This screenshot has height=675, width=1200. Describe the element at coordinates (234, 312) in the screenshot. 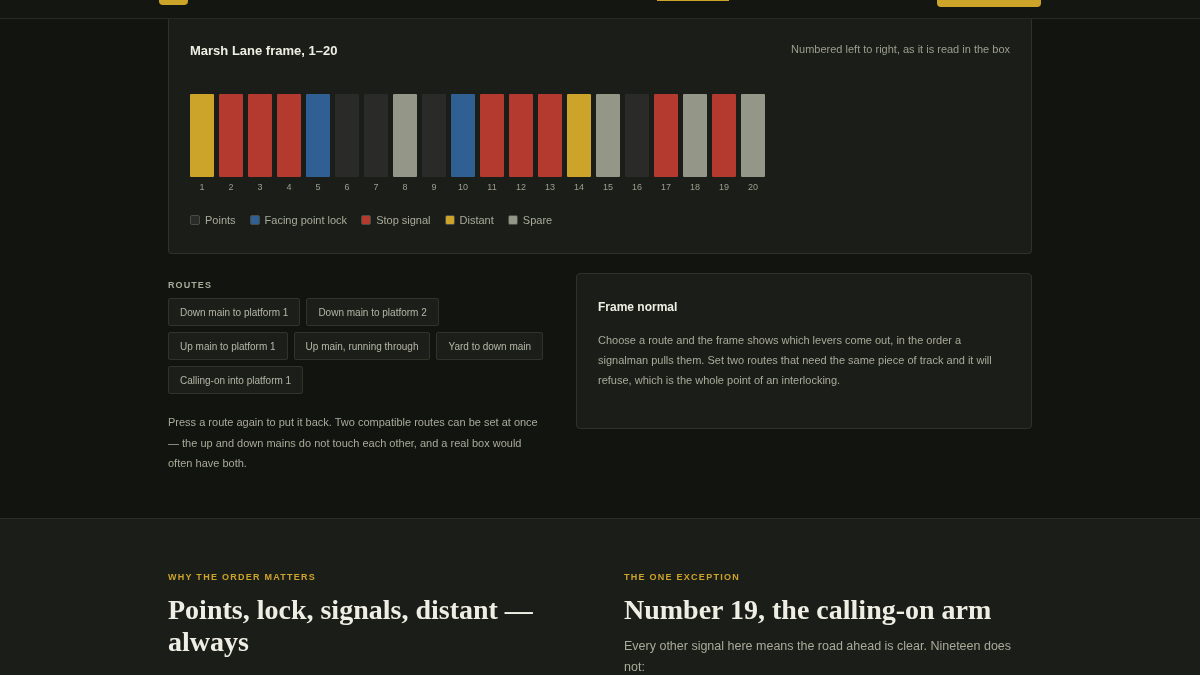

I see `route-button: Down main to platform 1` at that location.